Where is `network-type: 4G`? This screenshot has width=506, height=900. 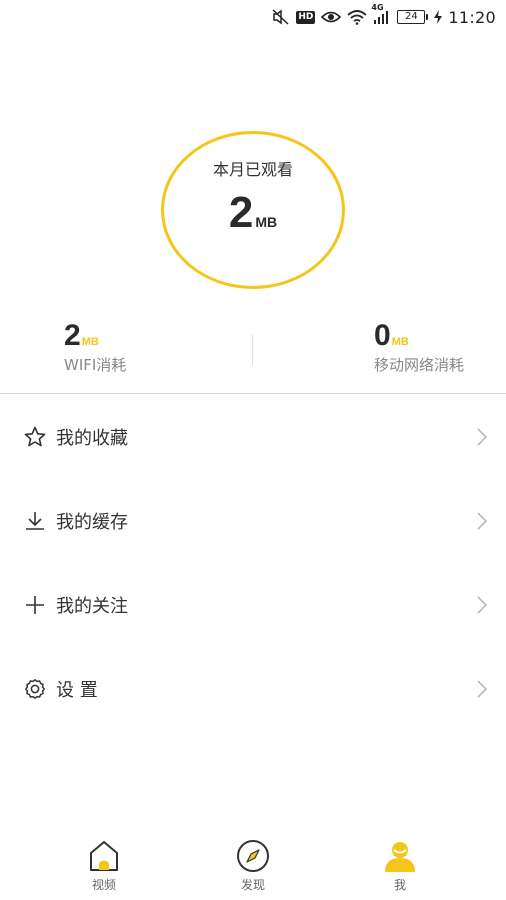 network-type: 4G is located at coordinates (377, 7).